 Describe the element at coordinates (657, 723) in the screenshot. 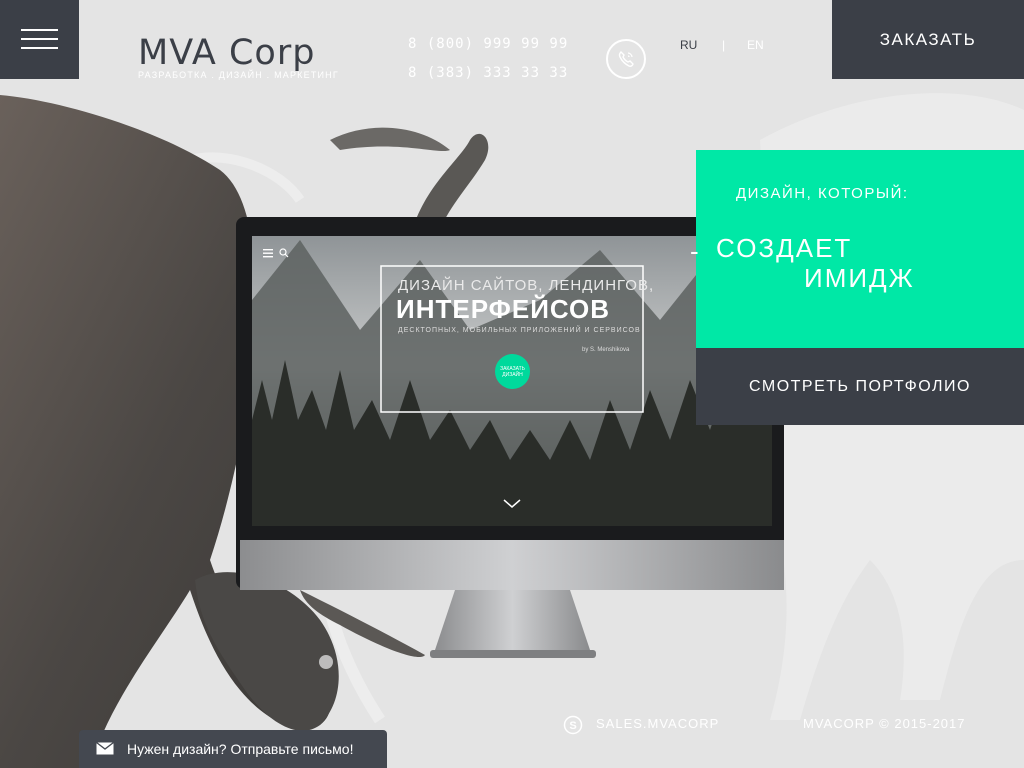

I see `skype-contact: sales.mvacorp` at that location.